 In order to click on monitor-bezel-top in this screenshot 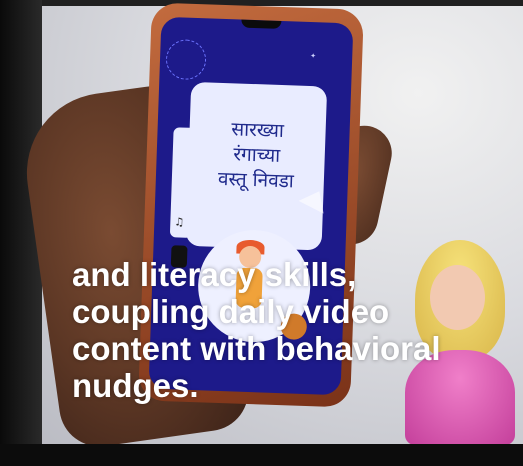, I will do `click(261, 3)`.